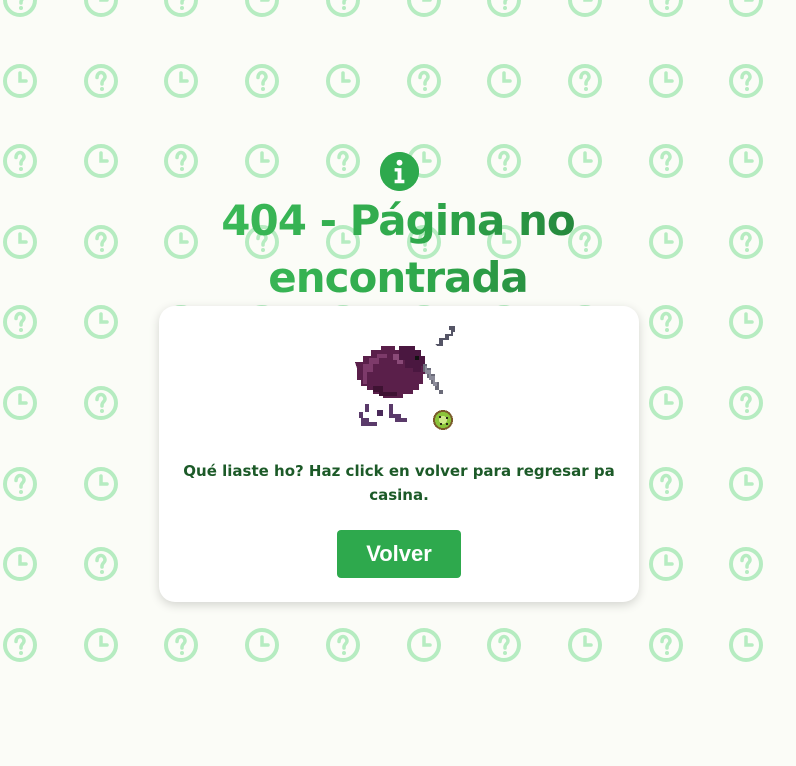  What do you see at coordinates (400, 376) in the screenshot?
I see `kiwi-bird-image` at bounding box center [400, 376].